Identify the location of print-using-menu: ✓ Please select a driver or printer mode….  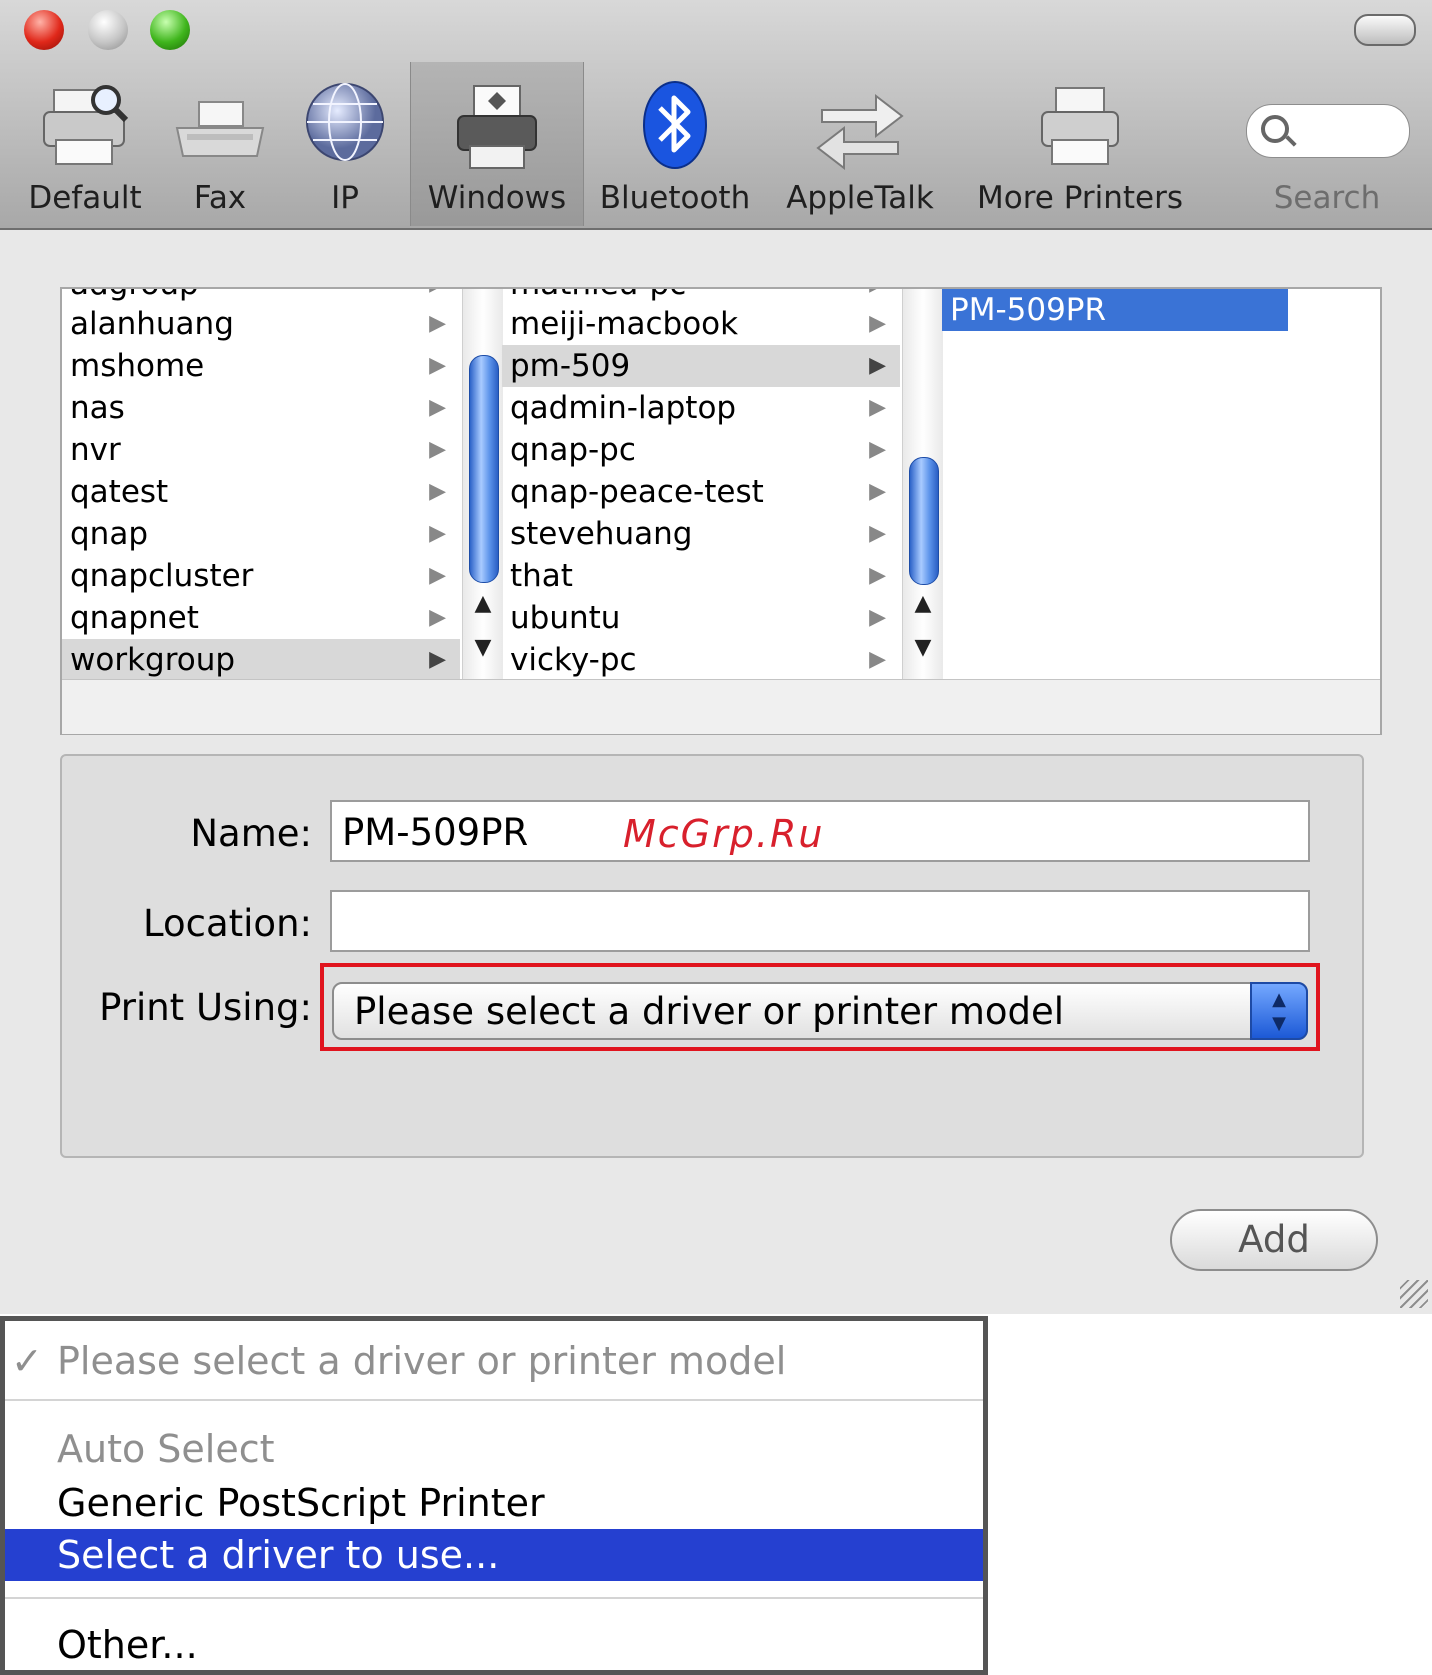
(494, 1495).